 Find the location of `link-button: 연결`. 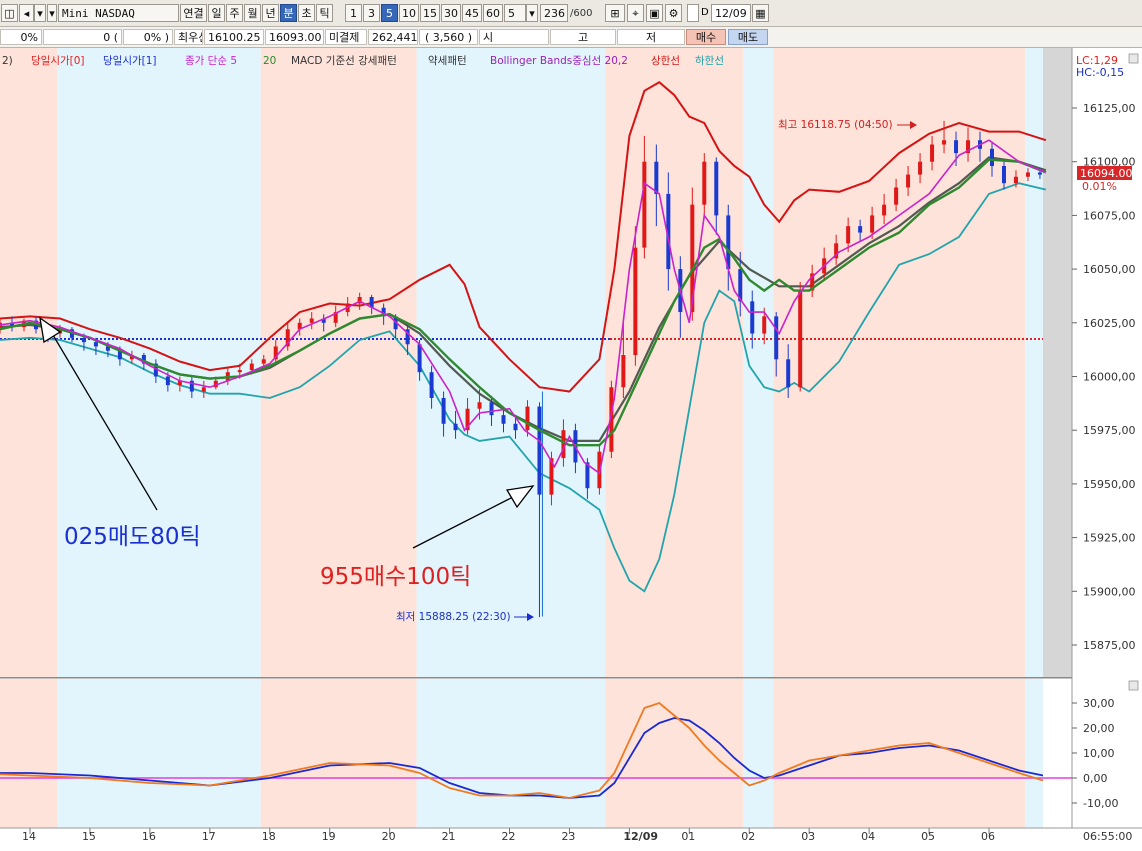

link-button: 연결 is located at coordinates (193, 13).